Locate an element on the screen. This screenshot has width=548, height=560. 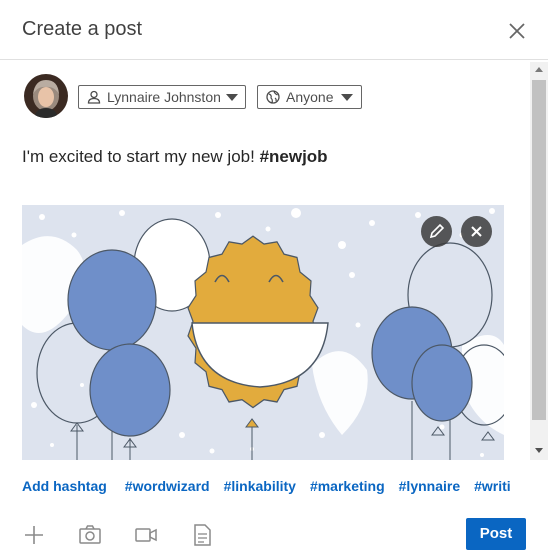
scroll-up-arrow is located at coordinates (539, 69).